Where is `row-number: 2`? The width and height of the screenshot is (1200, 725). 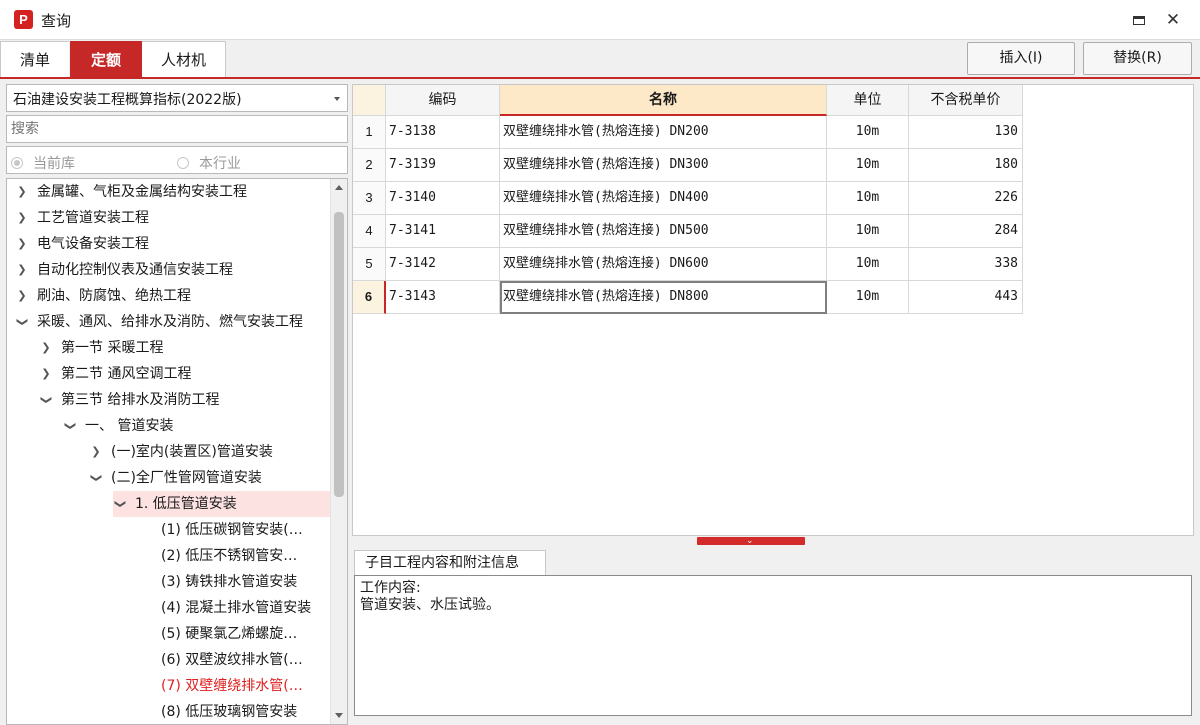
row-number: 2 is located at coordinates (369, 165).